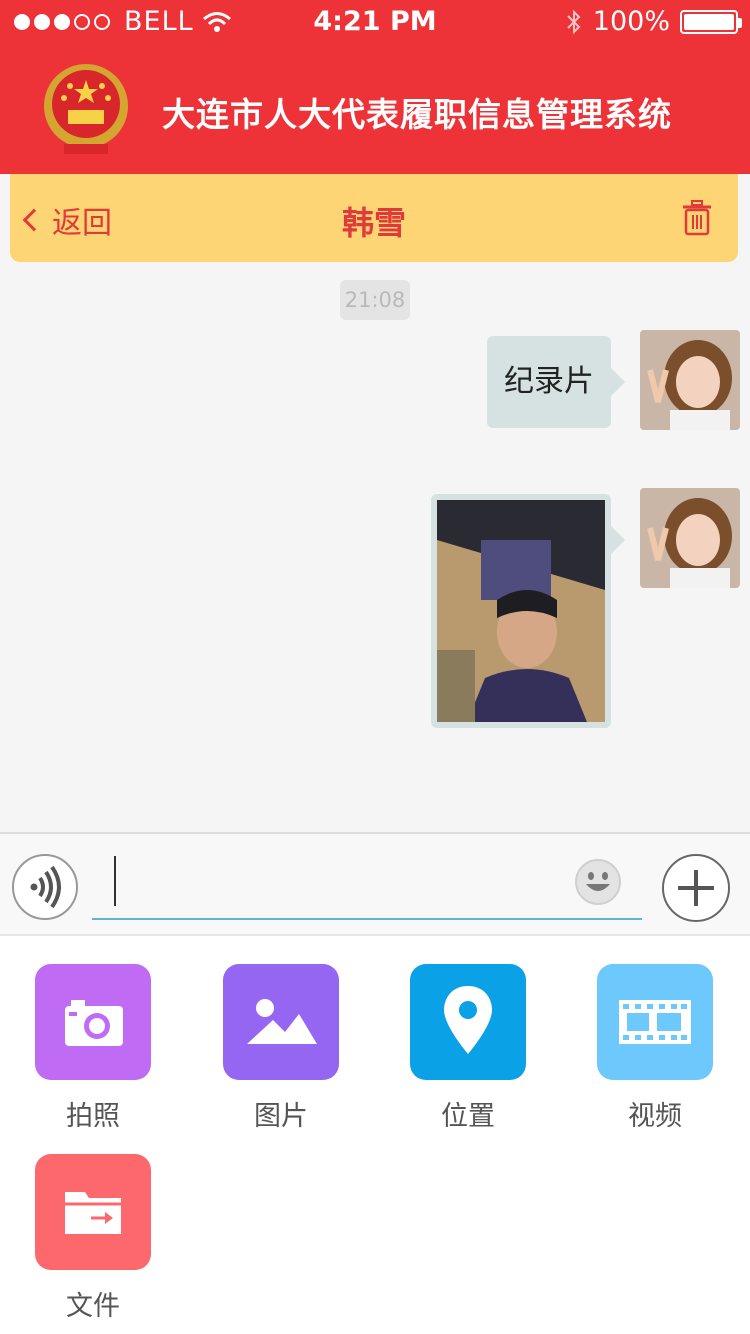 The width and height of the screenshot is (750, 1334). Describe the element at coordinates (373, 223) in the screenshot. I see `contact-name: 韩雪` at that location.